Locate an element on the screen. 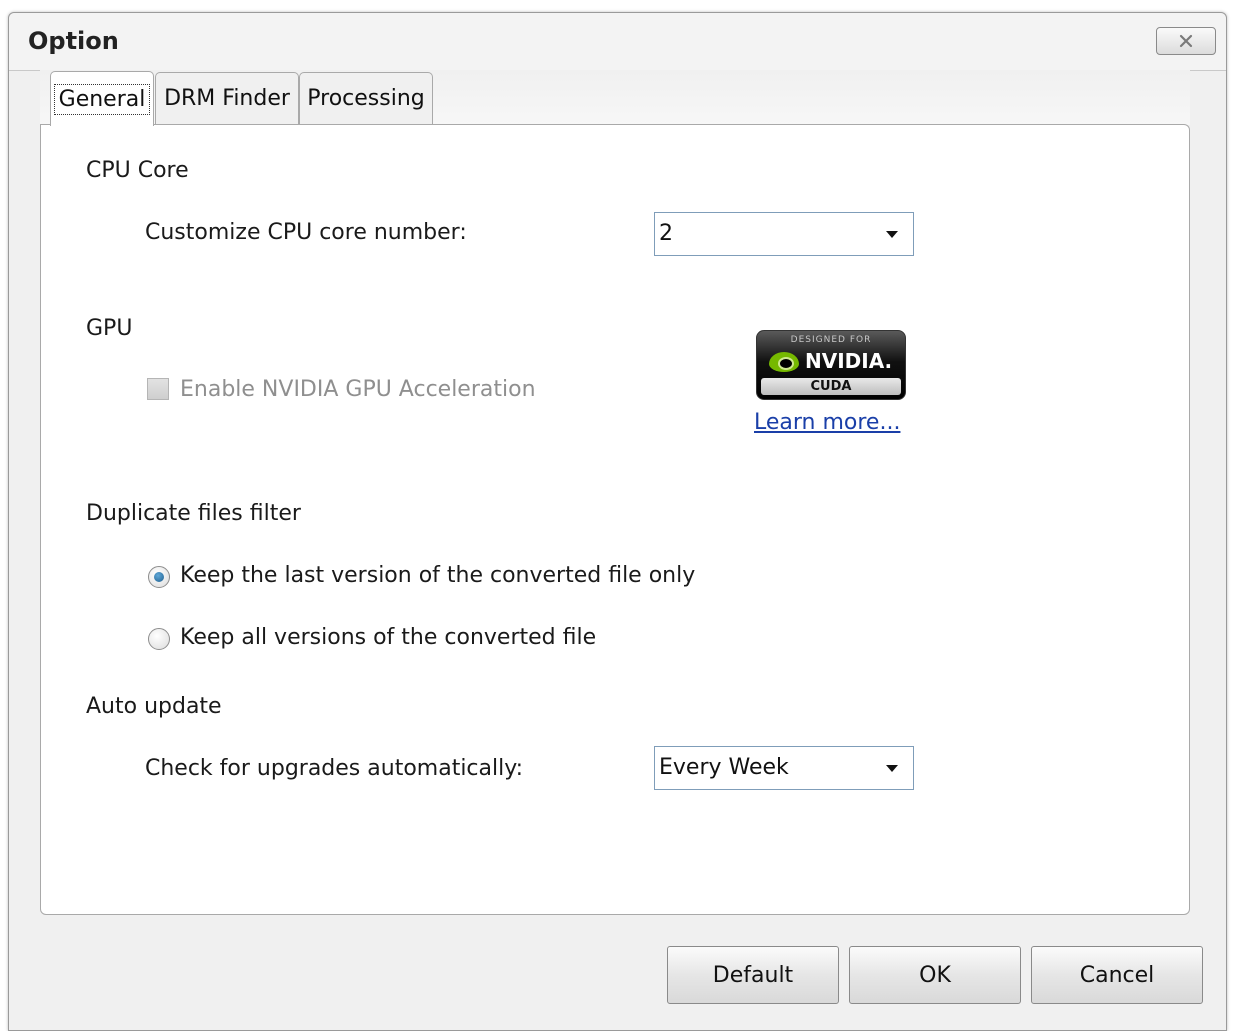 The height and width of the screenshot is (1031, 1235). ok-button: OK is located at coordinates (935, 975).